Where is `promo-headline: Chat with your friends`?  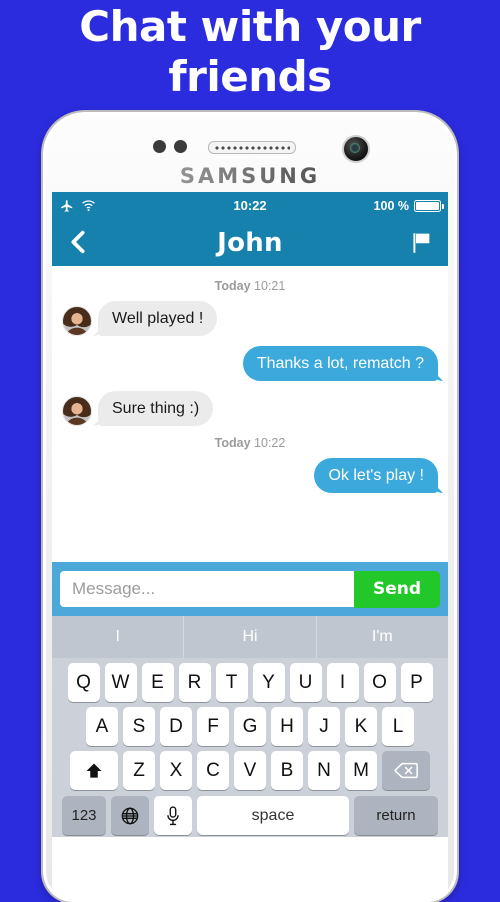
promo-headline: Chat with your friends is located at coordinates (250, 52).